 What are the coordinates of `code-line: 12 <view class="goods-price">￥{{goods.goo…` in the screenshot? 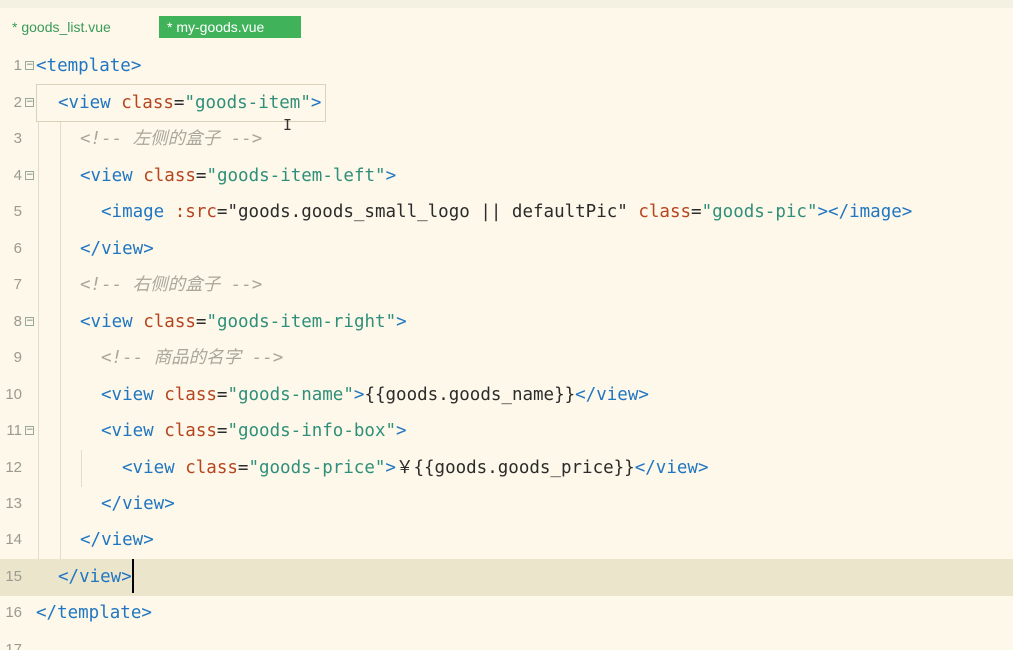 It's located at (506, 468).